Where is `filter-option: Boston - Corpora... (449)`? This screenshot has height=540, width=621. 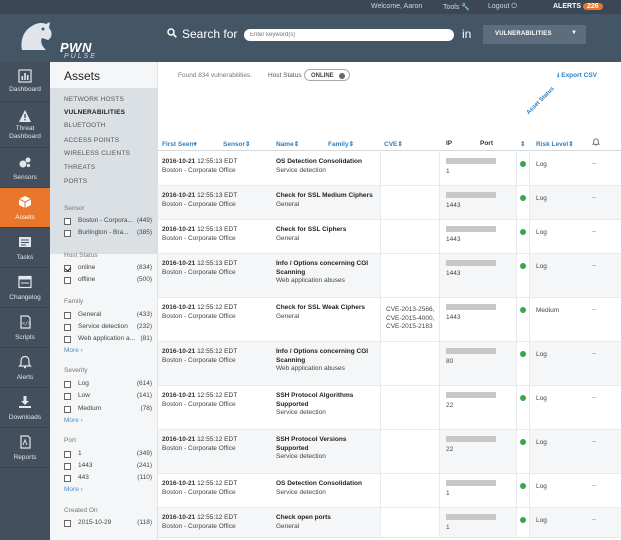
filter-option: Boston - Corpora... (449) is located at coordinates (108, 221).